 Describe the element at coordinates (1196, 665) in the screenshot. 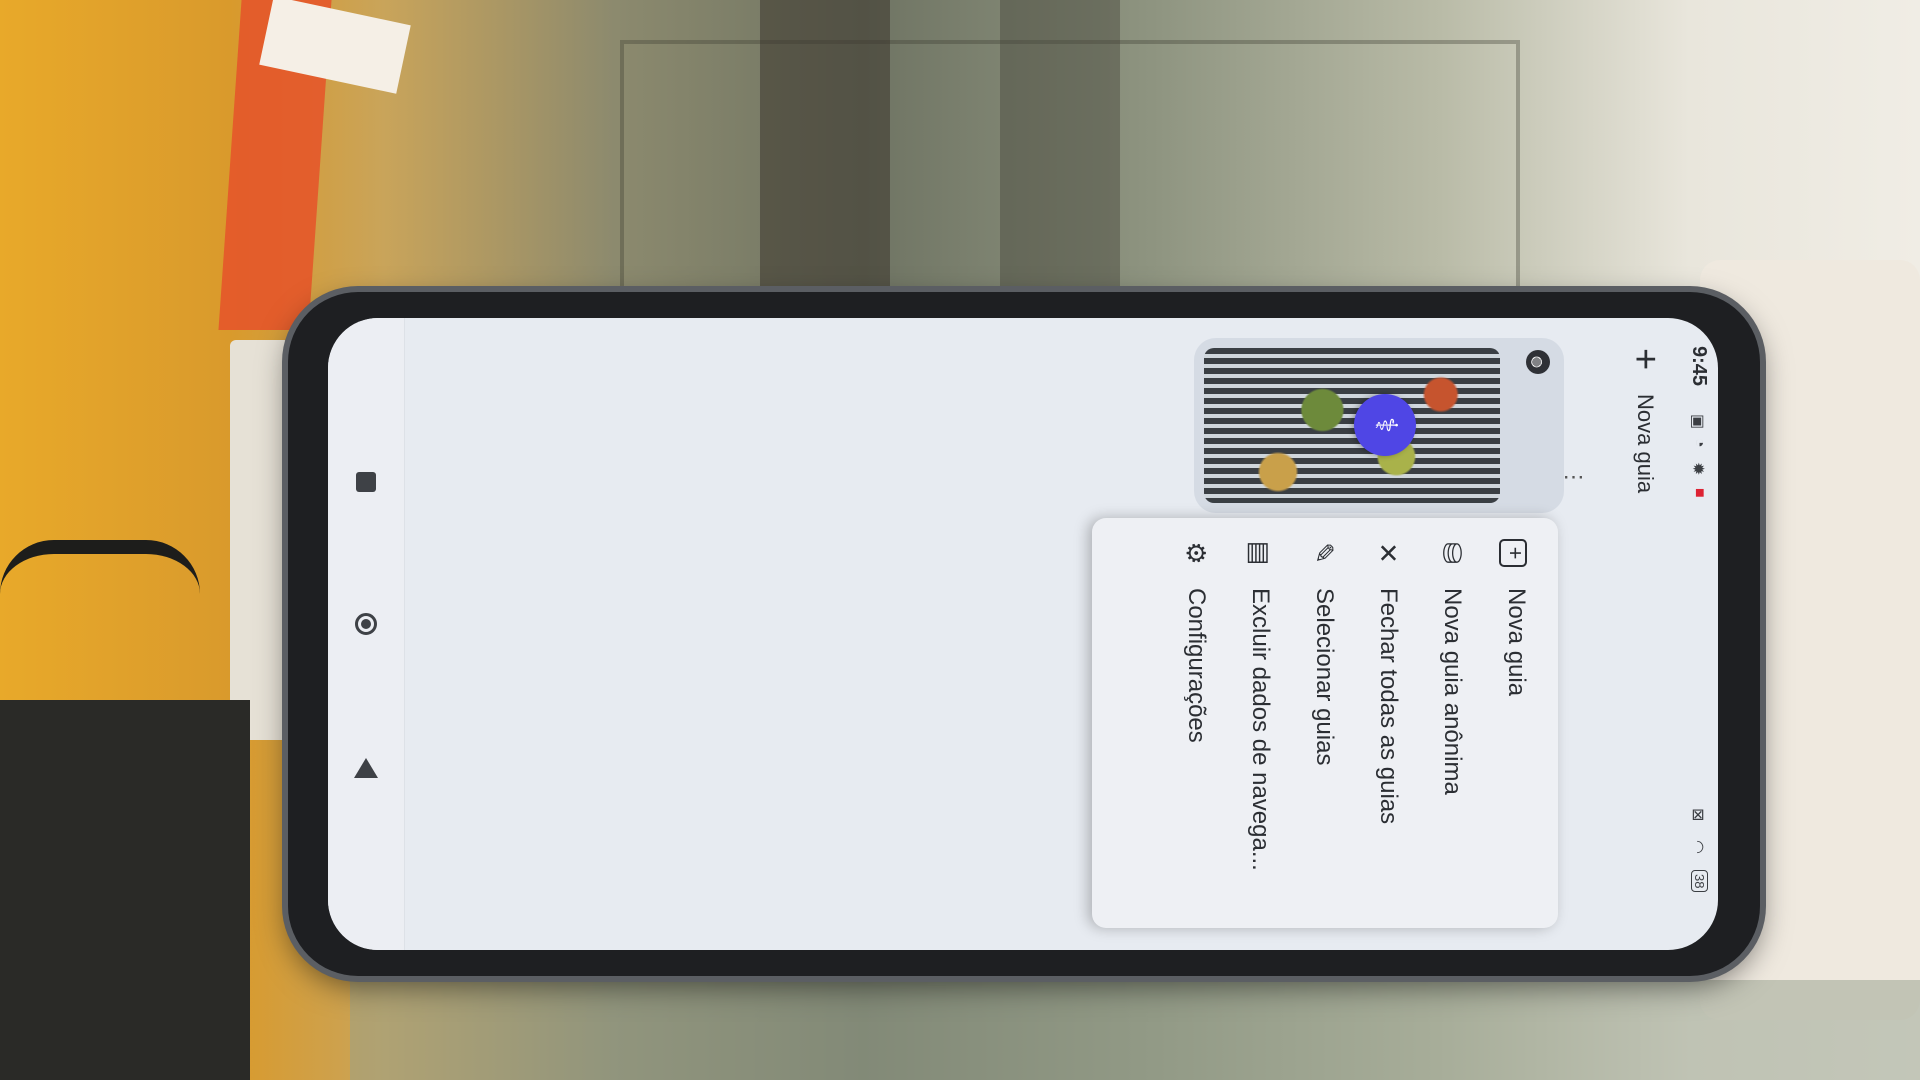

I see `menu-item-label: Configurações` at that location.